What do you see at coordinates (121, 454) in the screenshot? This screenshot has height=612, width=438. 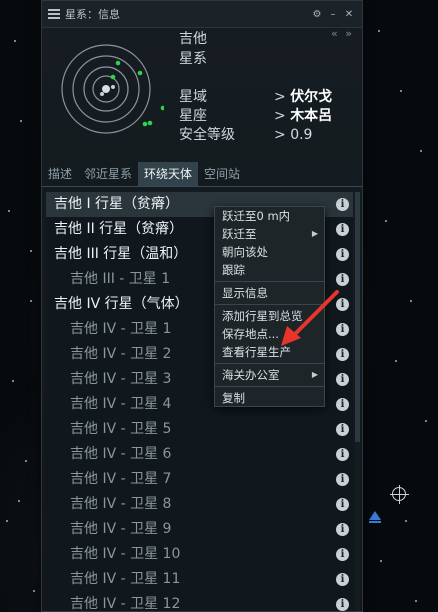 I see `row-label: 吉他 IV - 卫星 6` at bounding box center [121, 454].